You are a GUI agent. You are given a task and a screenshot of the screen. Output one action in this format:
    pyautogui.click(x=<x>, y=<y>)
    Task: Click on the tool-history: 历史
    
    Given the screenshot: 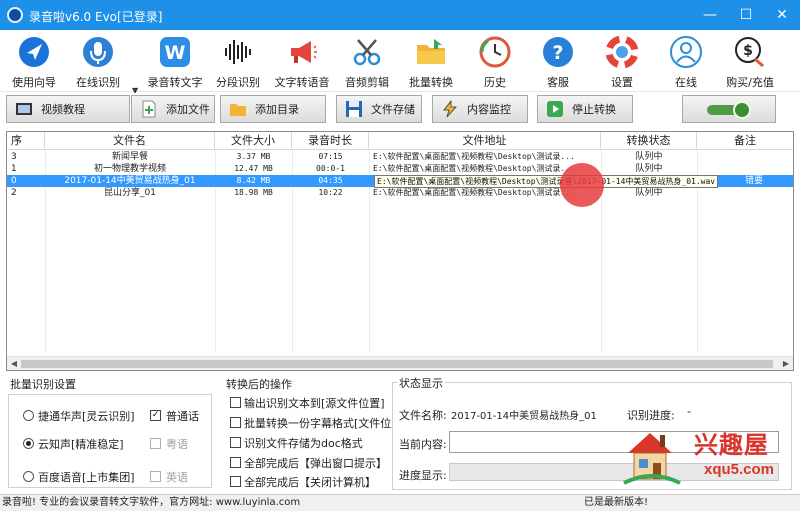 What is the action you would take?
    pyautogui.click(x=495, y=62)
    